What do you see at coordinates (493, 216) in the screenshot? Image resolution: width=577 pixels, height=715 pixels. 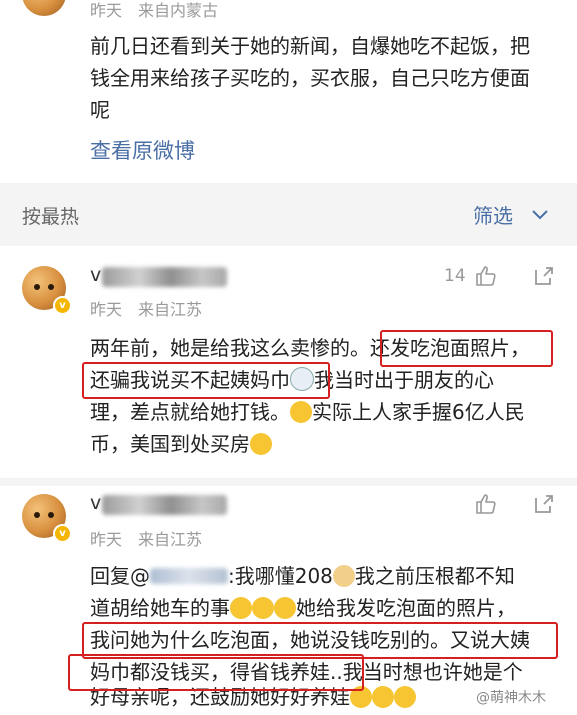 I see `filter-label: 筛选` at bounding box center [493, 216].